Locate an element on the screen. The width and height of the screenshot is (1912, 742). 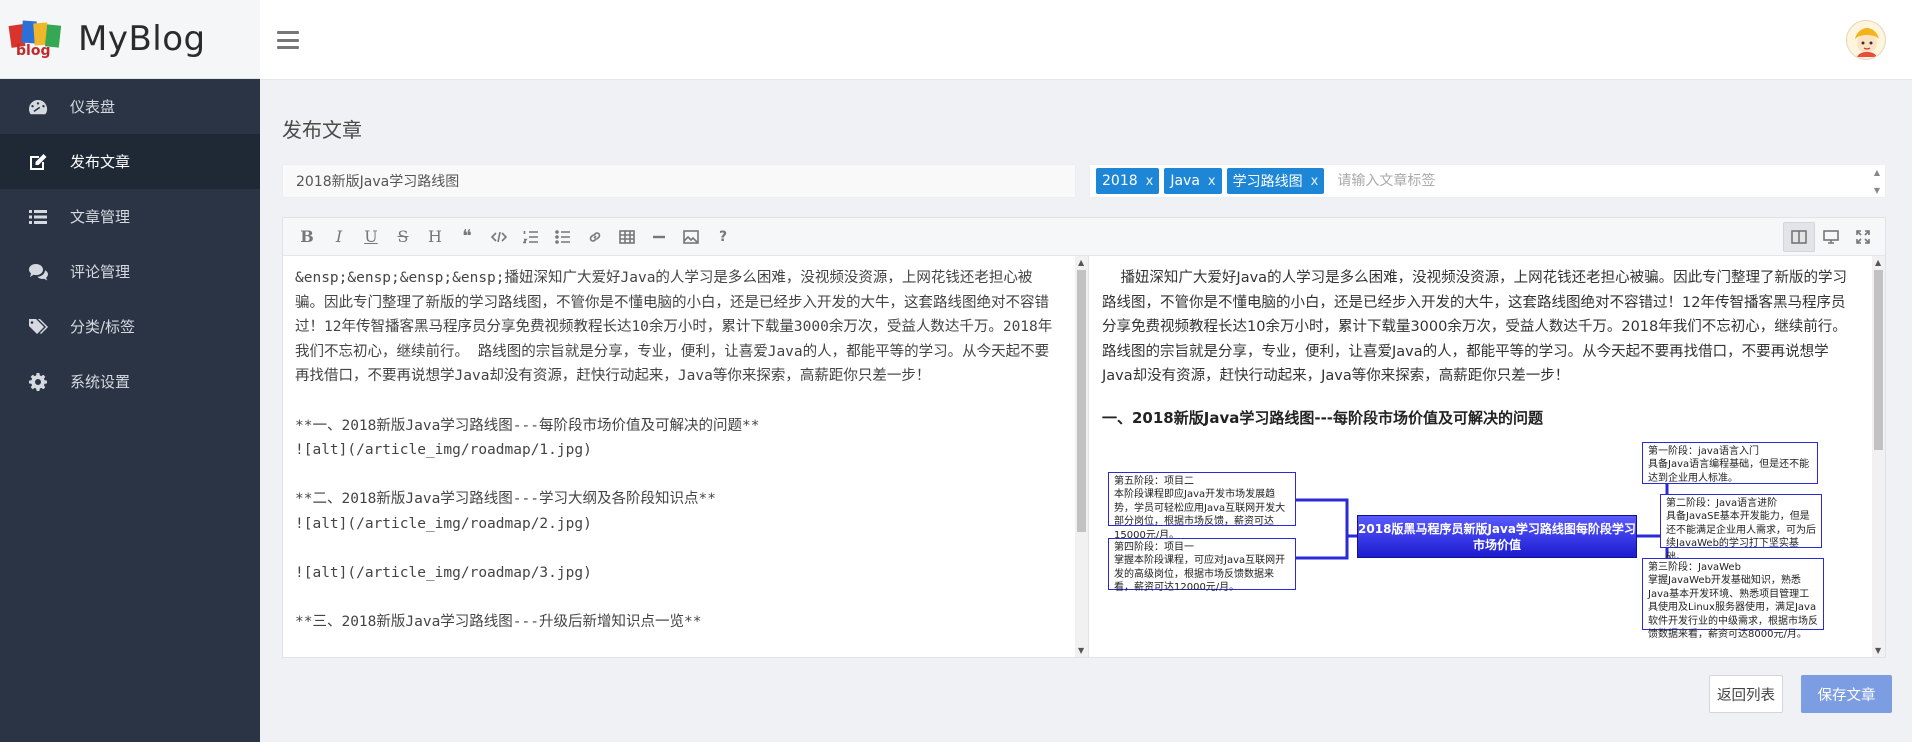
tag-chip: 2018 x is located at coordinates (1128, 181).